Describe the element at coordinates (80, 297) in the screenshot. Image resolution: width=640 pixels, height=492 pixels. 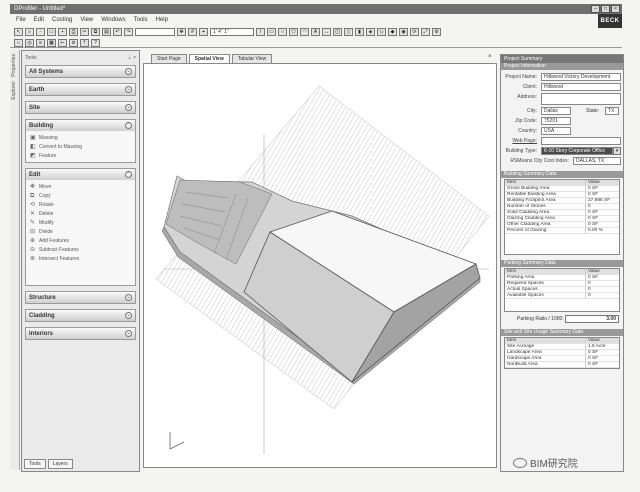
I see `section-structure: Structure ⌄` at that location.